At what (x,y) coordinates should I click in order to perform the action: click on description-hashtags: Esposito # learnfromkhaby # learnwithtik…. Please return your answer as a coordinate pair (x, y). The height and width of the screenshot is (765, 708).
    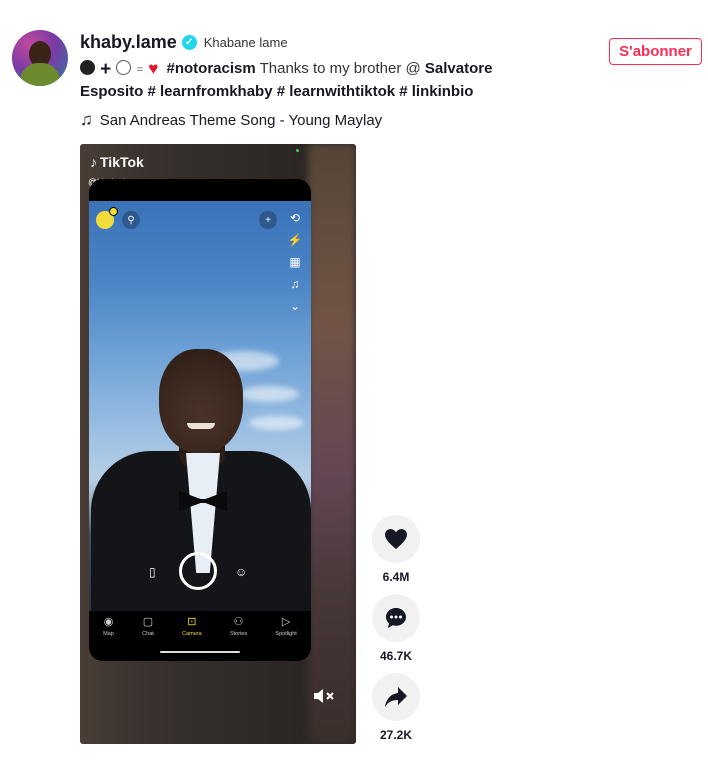
    Looking at the image, I should click on (276, 91).